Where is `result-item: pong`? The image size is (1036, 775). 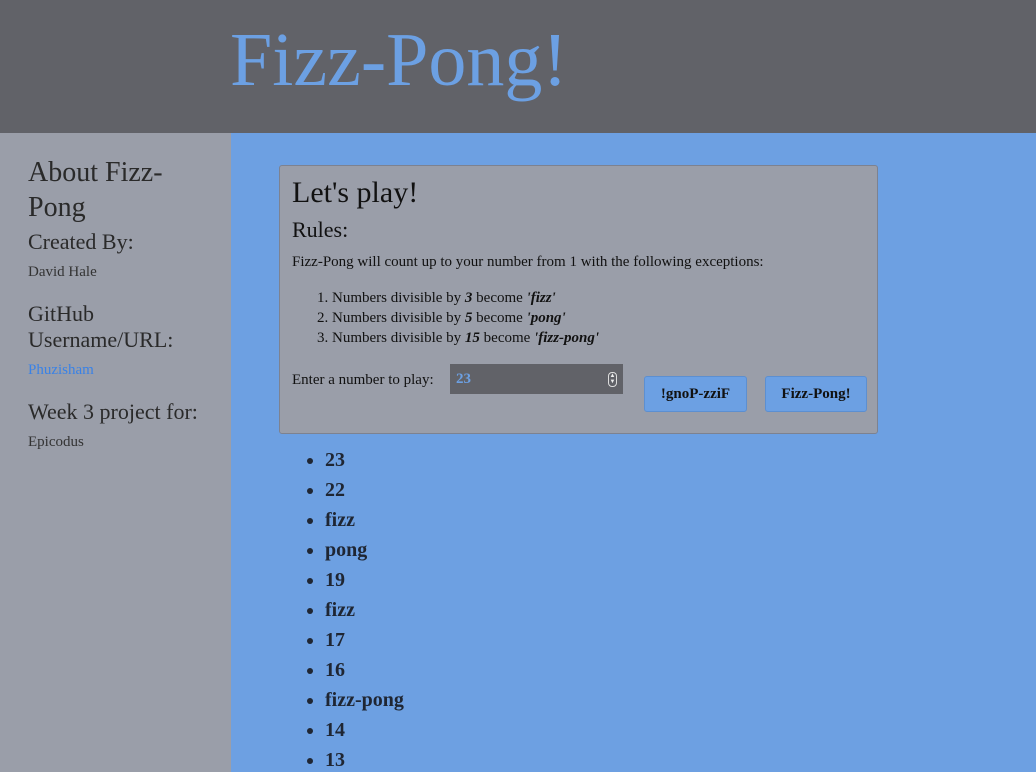
result-item: pong is located at coordinates (364, 550).